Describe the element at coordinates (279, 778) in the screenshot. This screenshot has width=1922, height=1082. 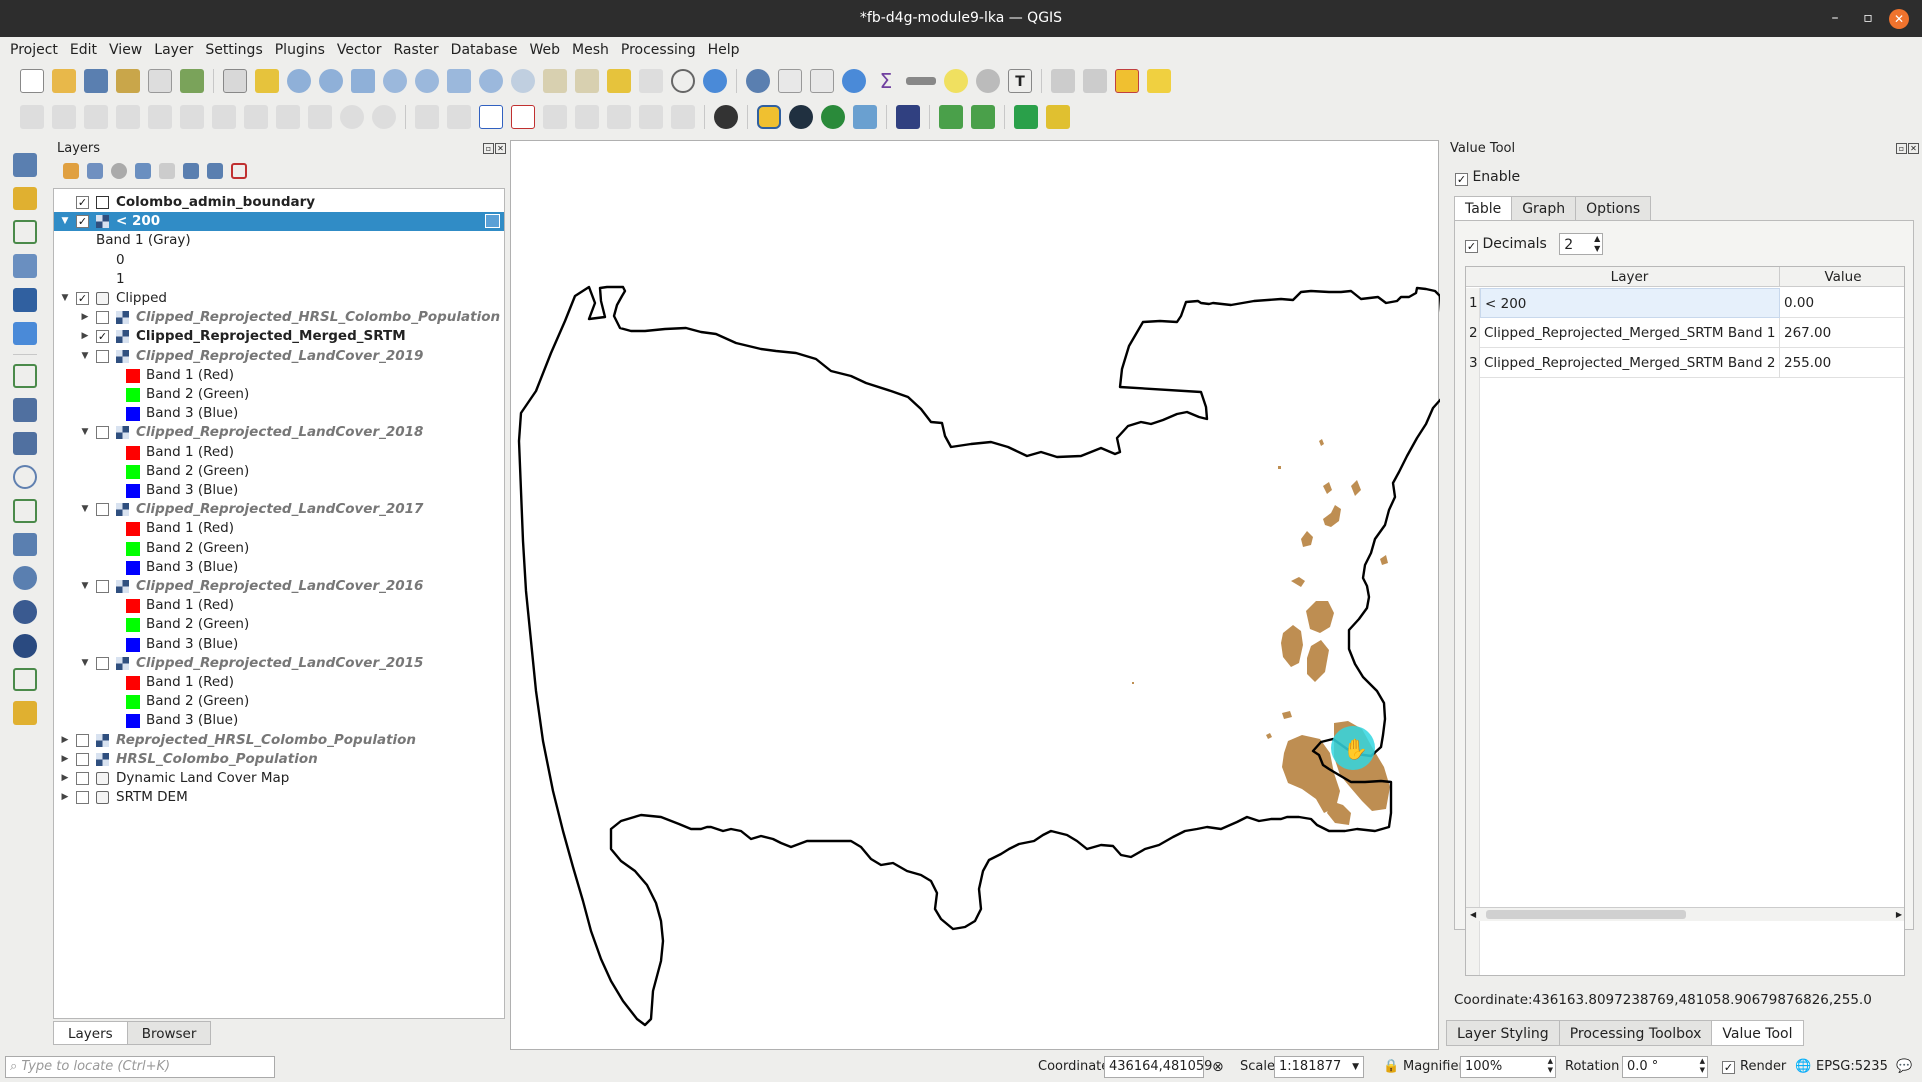
I see `layer-tree-item: ▶ Dynamic Land Cover Map` at that location.